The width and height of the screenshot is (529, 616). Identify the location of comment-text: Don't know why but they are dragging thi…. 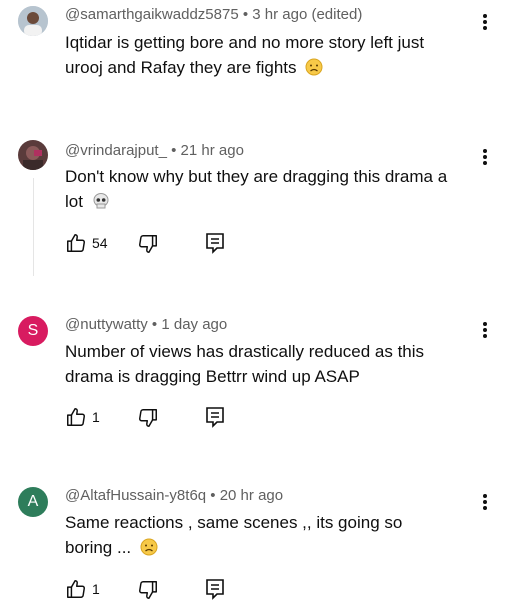
(265, 190).